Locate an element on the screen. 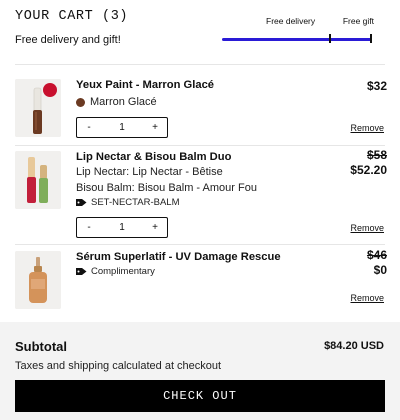  promo-text: Free delivery and gift! is located at coordinates (68, 40).